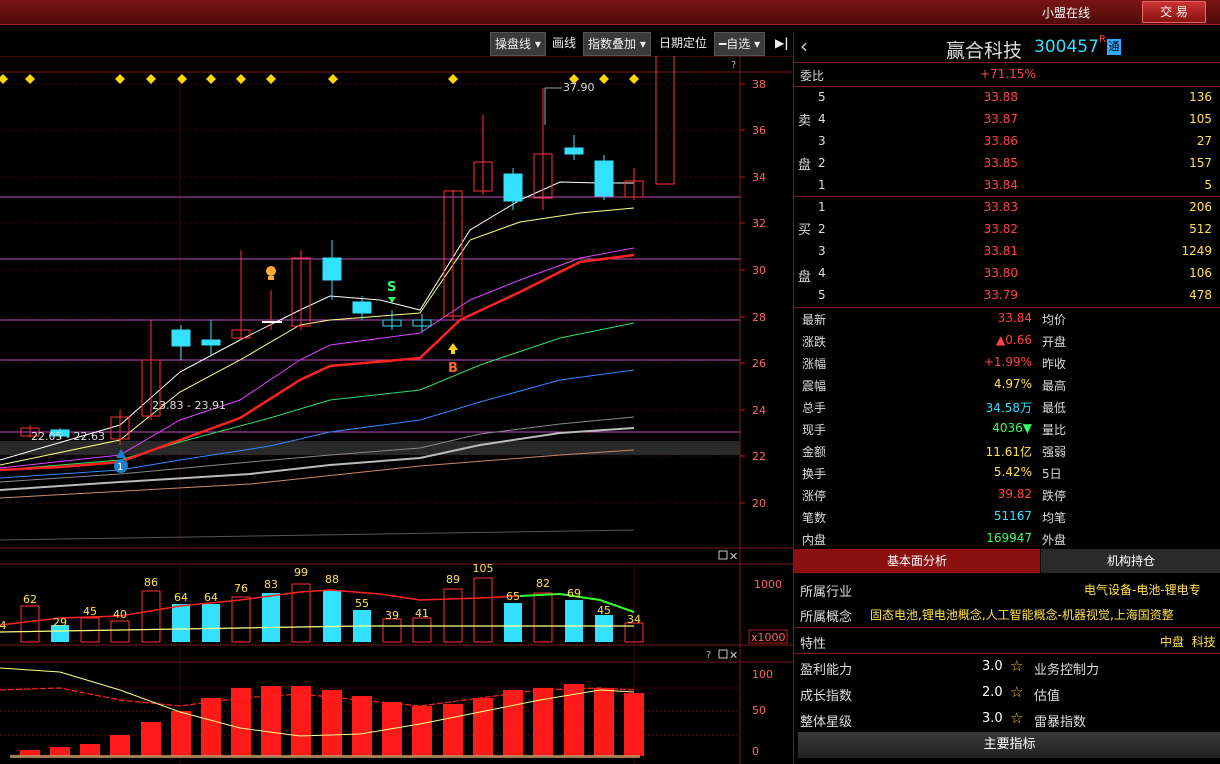 This screenshot has width=1220, height=764. I want to click on volume-label: 86, so click(151, 582).